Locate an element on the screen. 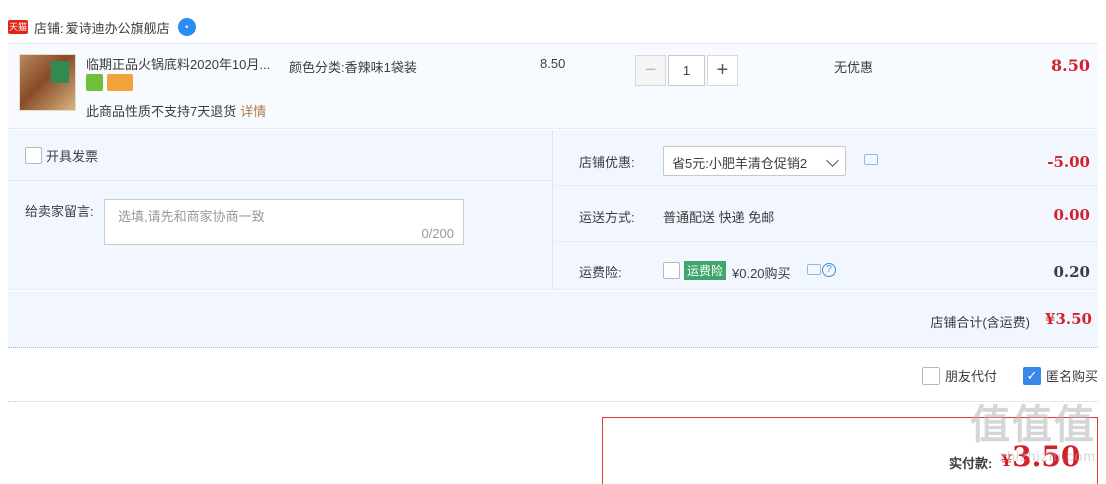 This screenshot has height=484, width=1106. guarantee-icon is located at coordinates (94, 82).